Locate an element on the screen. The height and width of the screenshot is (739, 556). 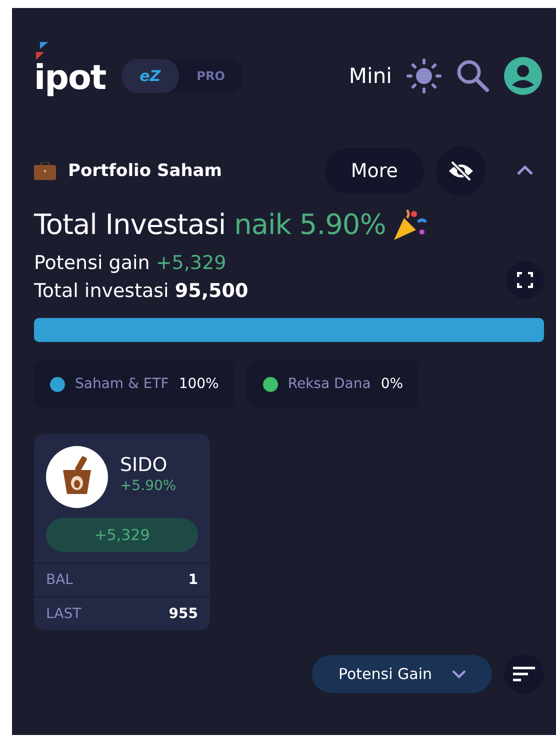
fullscreen-button is located at coordinates (525, 280).